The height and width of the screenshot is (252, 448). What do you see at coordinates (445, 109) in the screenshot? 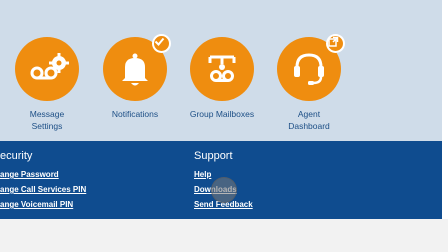
I see `right-edge-strip` at bounding box center [445, 109].